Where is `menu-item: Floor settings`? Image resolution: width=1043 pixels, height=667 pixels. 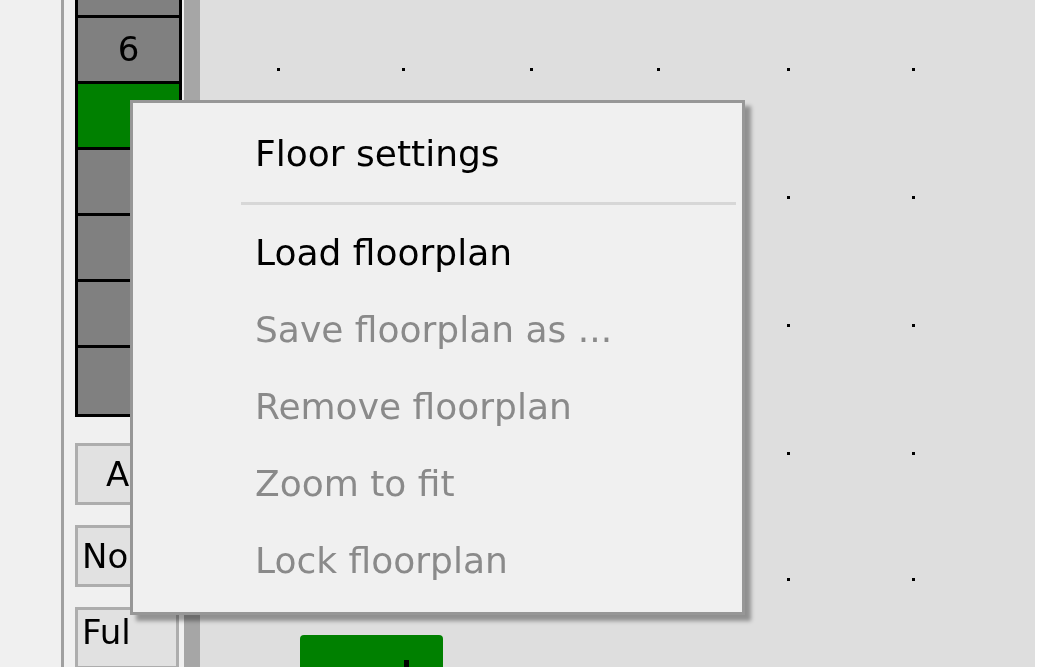 menu-item: Floor settings is located at coordinates (437, 153).